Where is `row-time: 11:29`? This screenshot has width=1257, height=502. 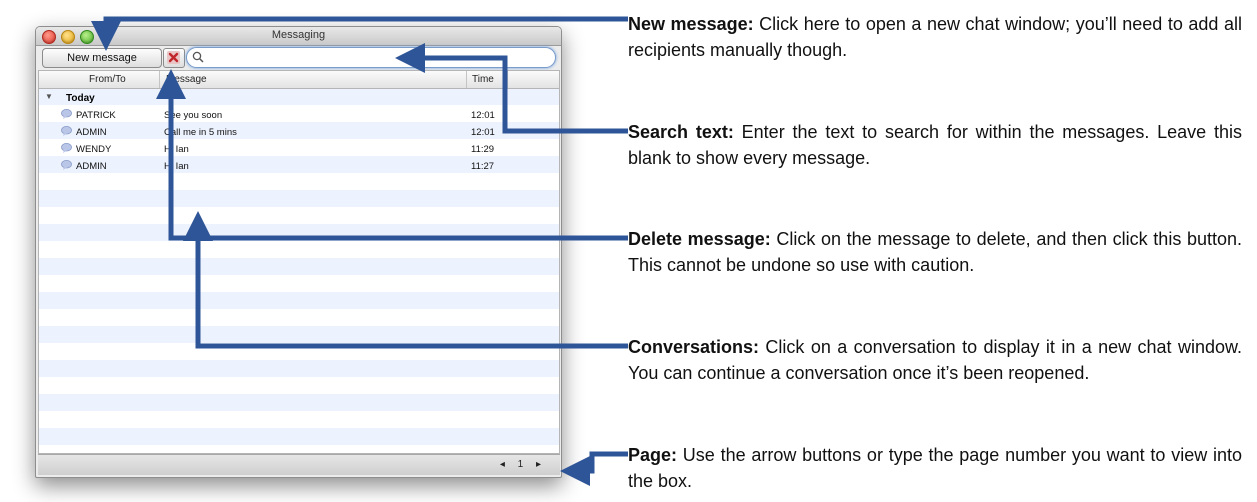 row-time: 11:29 is located at coordinates (483, 149).